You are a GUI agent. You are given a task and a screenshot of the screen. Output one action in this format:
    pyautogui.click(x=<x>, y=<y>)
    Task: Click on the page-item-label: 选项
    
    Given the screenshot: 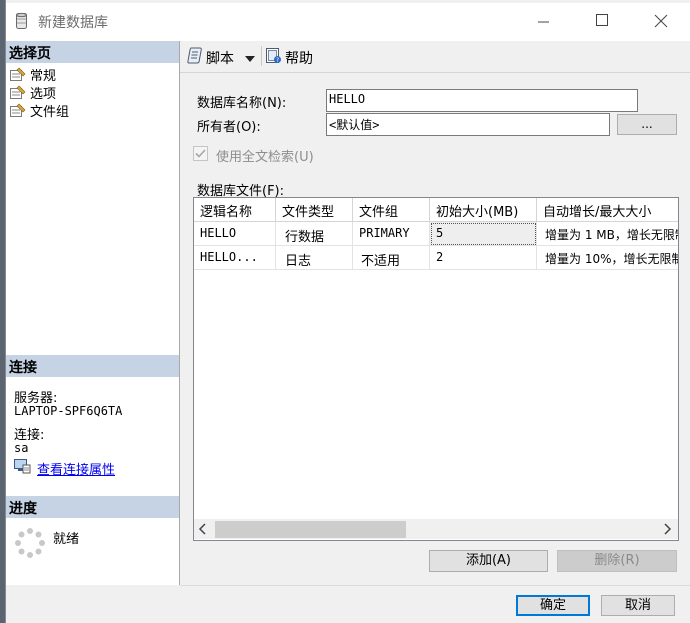 What is the action you would take?
    pyautogui.click(x=43, y=94)
    